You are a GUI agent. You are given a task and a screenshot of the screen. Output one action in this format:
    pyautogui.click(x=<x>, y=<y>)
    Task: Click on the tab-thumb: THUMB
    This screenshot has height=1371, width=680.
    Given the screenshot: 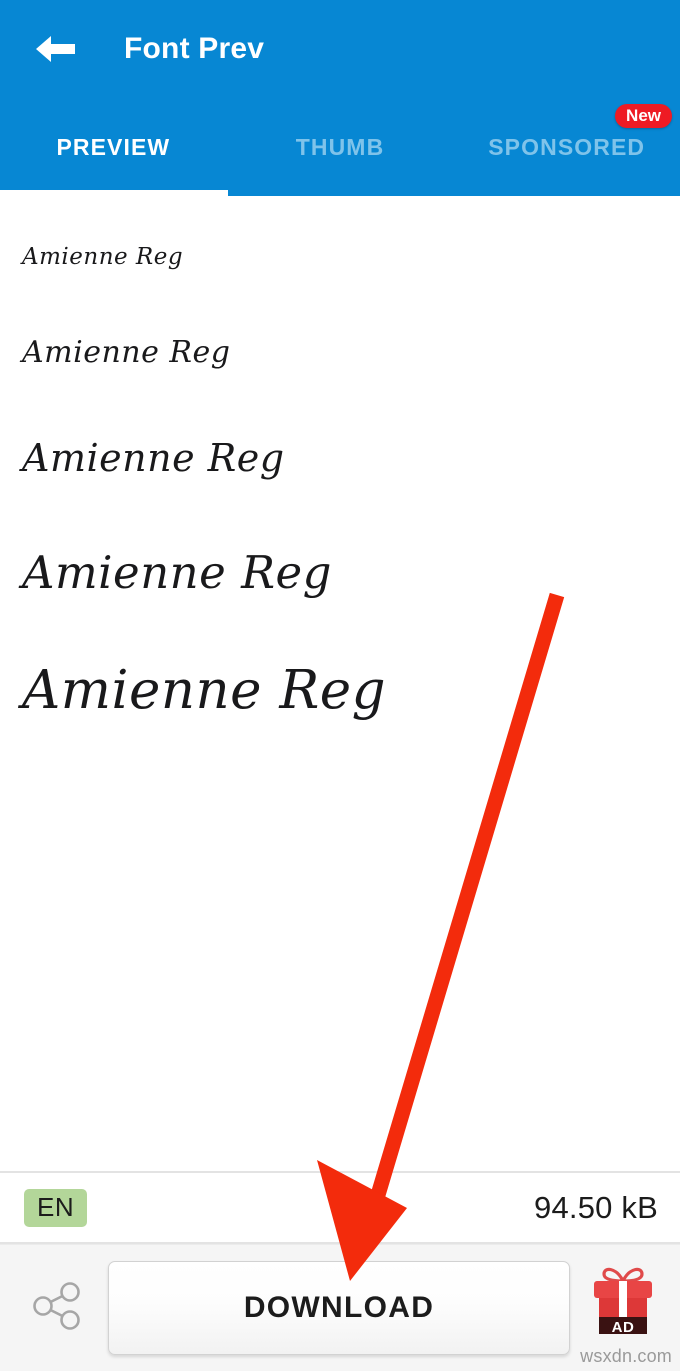 What is the action you would take?
    pyautogui.click(x=340, y=147)
    